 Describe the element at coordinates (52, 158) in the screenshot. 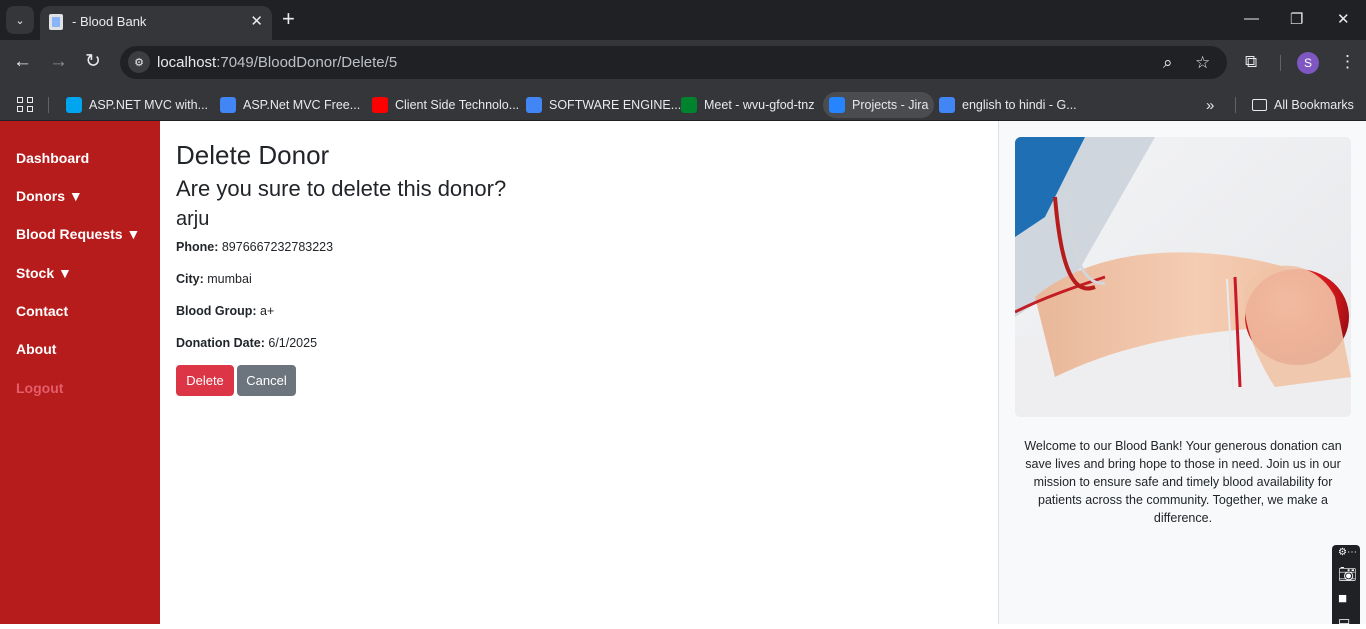

I see `sidebar-item-dashboard: Dashboard` at that location.